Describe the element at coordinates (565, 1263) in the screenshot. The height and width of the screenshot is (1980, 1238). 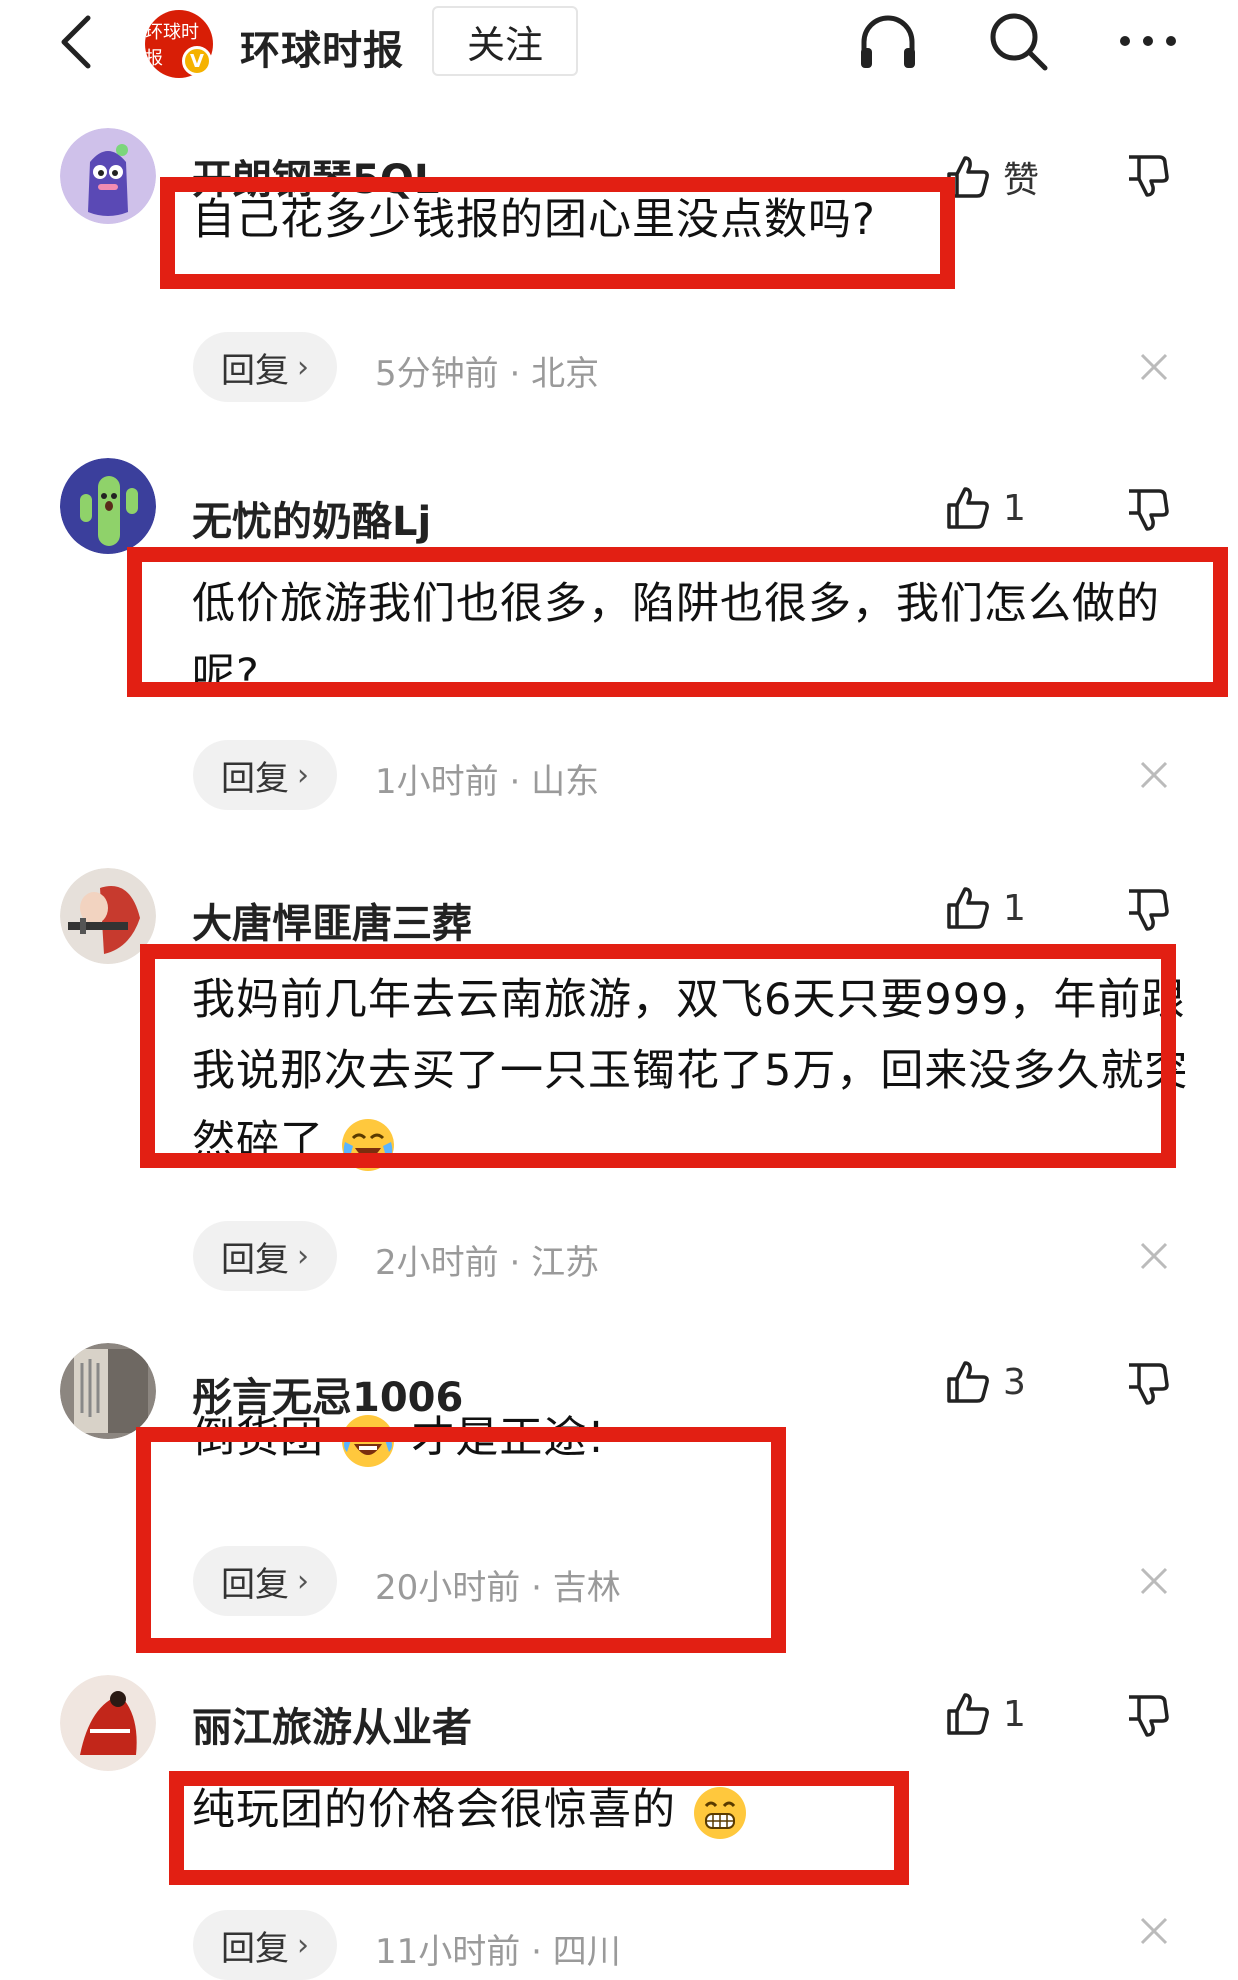
I see `comment-location: 江苏` at that location.